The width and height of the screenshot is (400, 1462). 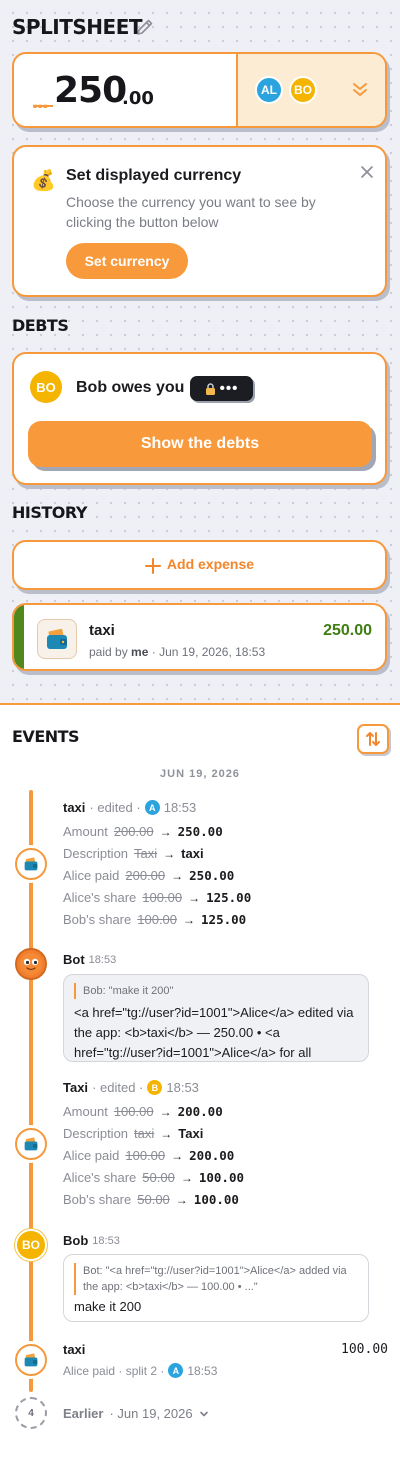 I want to click on avatar: B, so click(x=155, y=1087).